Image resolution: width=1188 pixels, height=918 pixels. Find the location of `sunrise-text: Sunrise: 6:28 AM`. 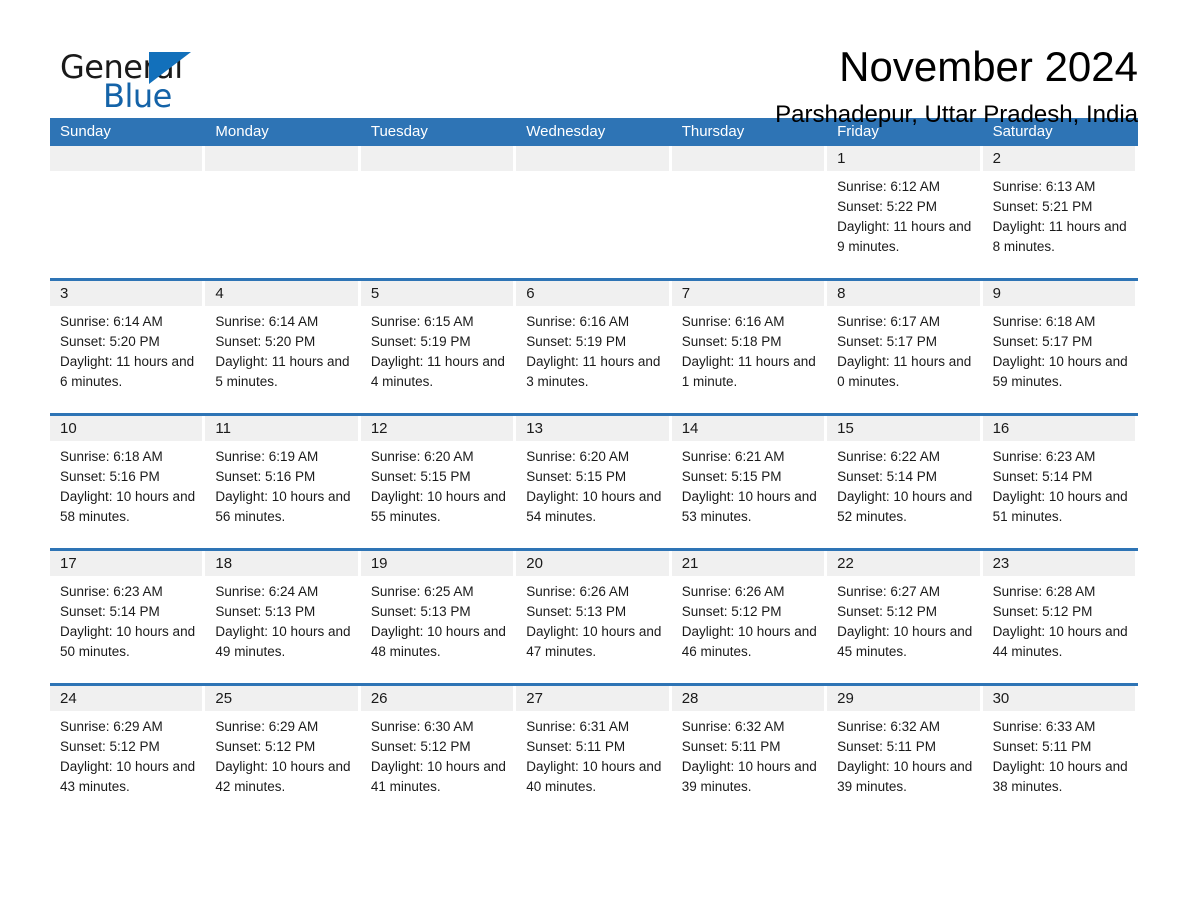

sunrise-text: Sunrise: 6:28 AM is located at coordinates (1044, 591).